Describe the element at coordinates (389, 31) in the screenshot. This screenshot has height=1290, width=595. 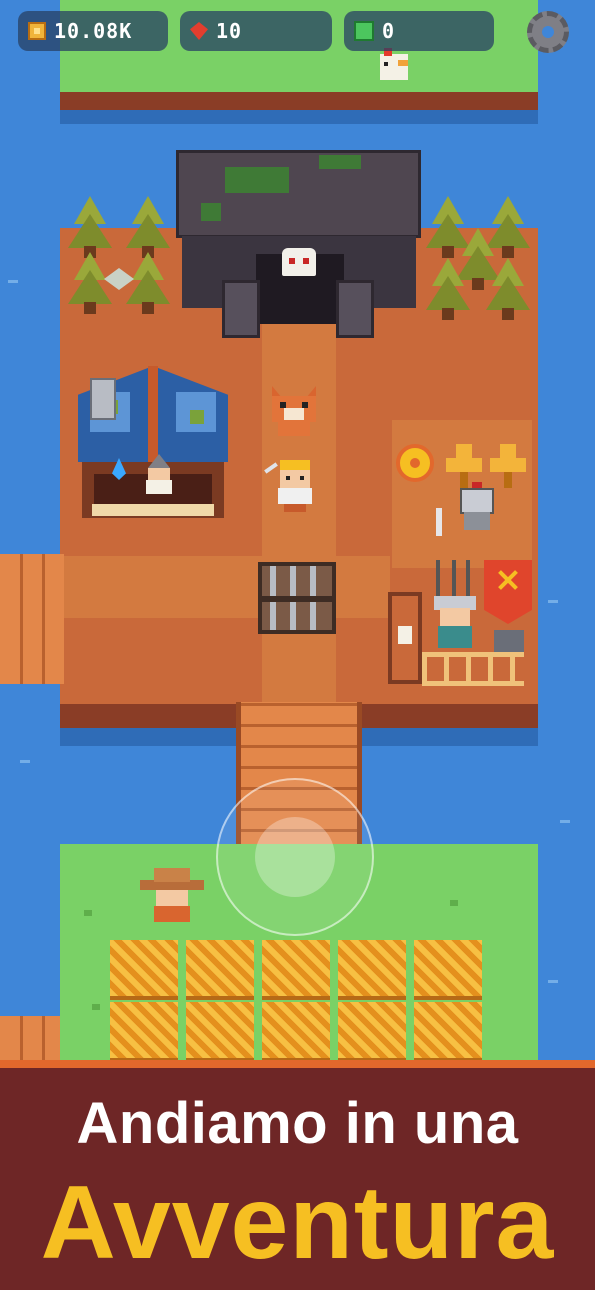
I see `green-gem-value: 0` at that location.